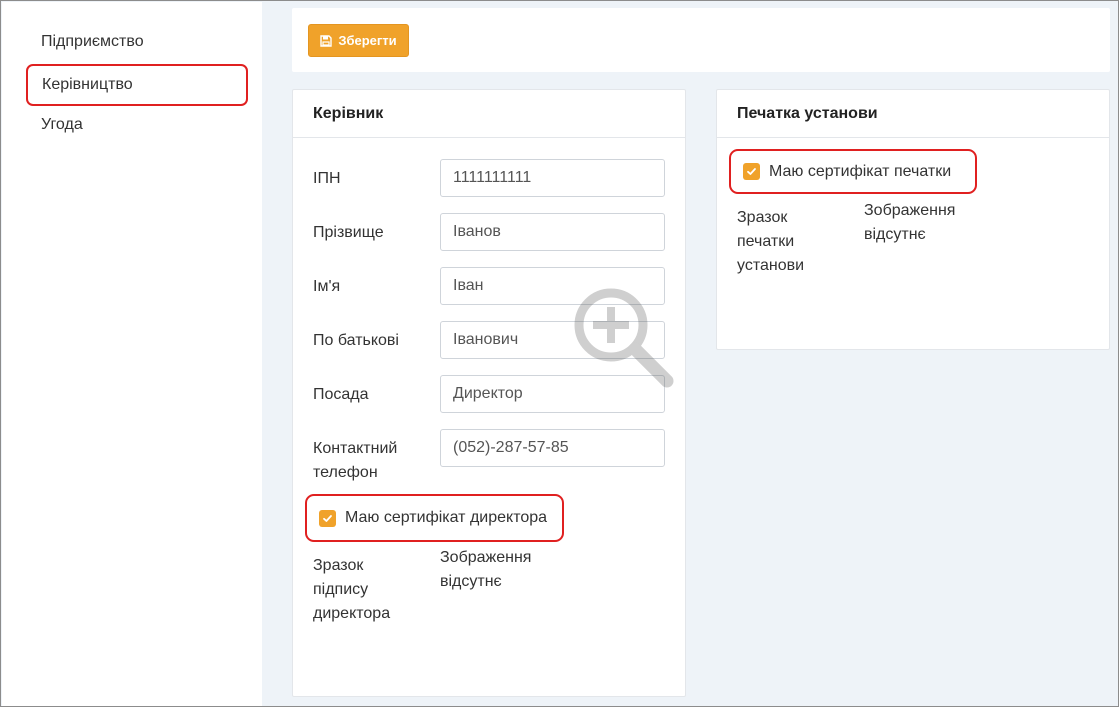 This screenshot has width=1119, height=707. Describe the element at coordinates (327, 178) in the screenshot. I see `ipn-label: ІПН` at that location.